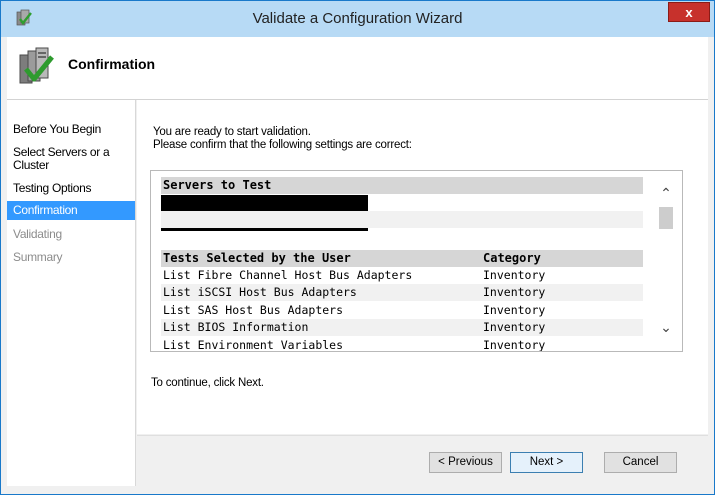 Image resolution: width=715 pixels, height=495 pixels. Describe the element at coordinates (71, 159) in the screenshot. I see `nav-item-select-servers: Select Servers or a Cluster` at that location.